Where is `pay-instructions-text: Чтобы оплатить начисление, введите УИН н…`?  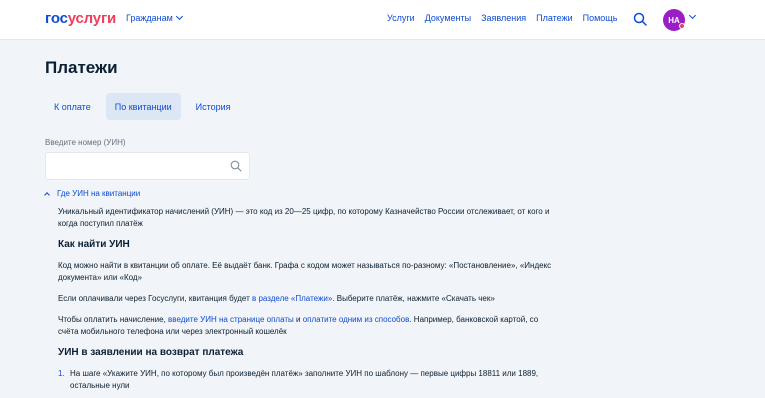 pay-instructions-text: Чтобы оплатить начисление, введите УИН н… is located at coordinates (308, 326).